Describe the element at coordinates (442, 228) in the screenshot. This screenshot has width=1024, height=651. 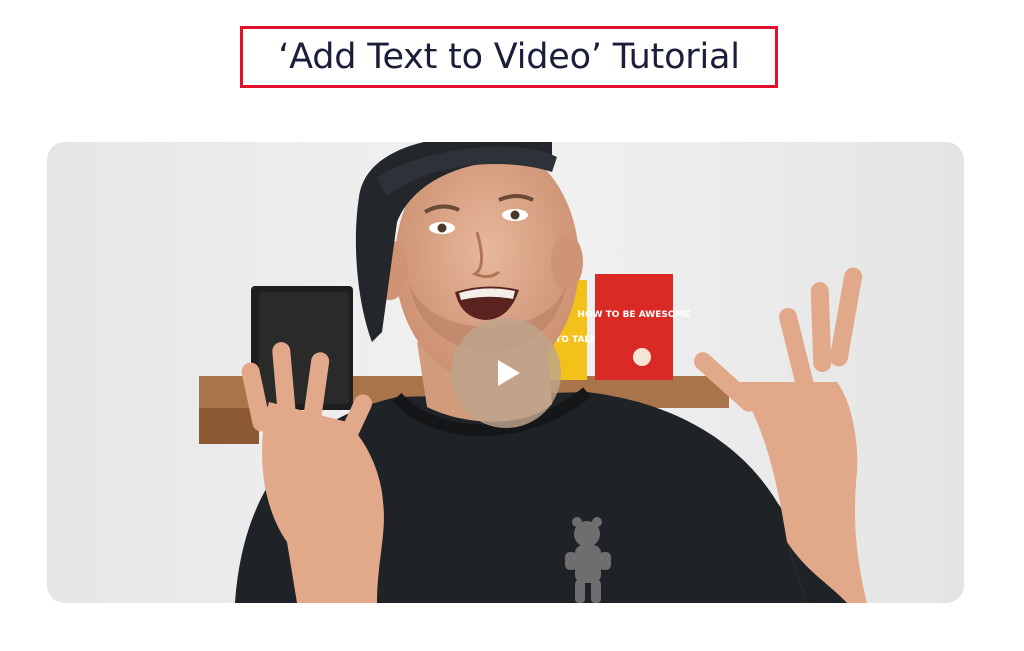
I see `left-pupil` at that location.